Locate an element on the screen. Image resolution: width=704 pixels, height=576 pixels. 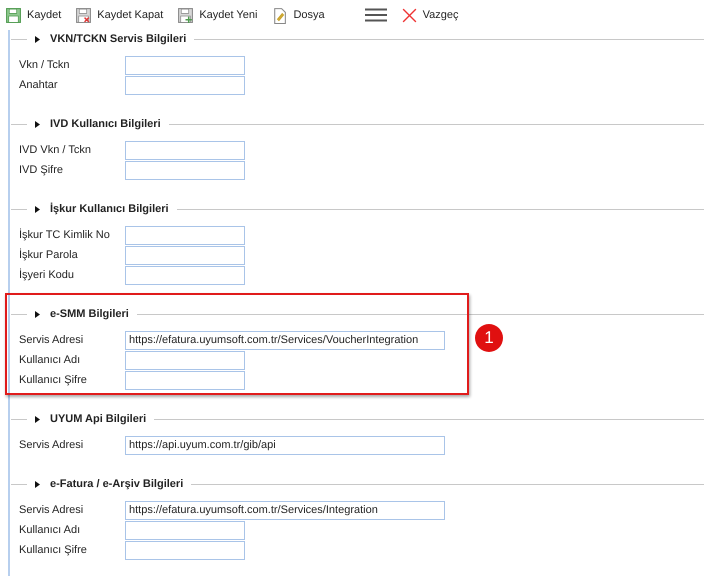
section-title: e-SMM Bilgileri is located at coordinates (90, 314).